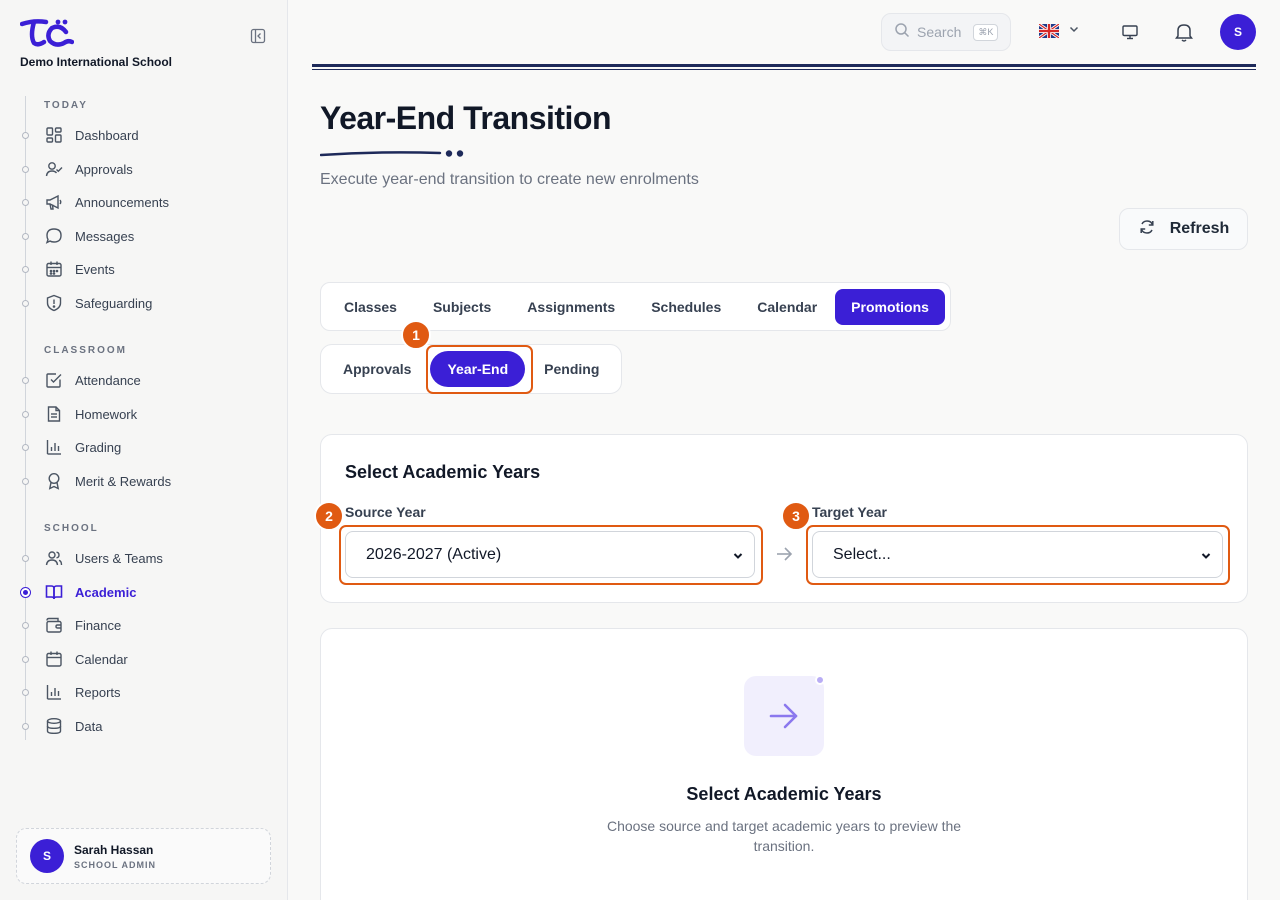  What do you see at coordinates (154, 269) in the screenshot?
I see `sidebar-item-events: Events` at bounding box center [154, 269].